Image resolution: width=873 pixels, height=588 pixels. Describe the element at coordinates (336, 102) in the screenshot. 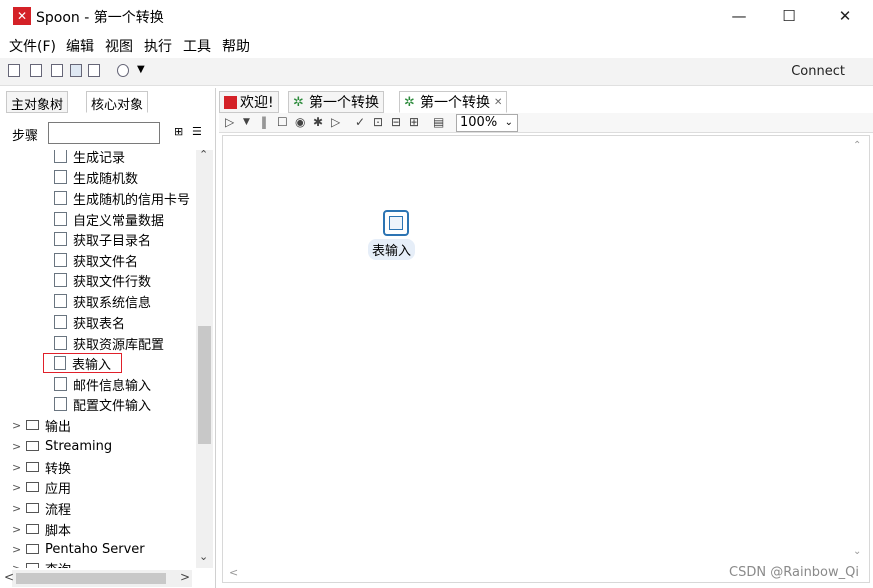

I see `tab-transformation-1: ✲ 第一个转换` at that location.